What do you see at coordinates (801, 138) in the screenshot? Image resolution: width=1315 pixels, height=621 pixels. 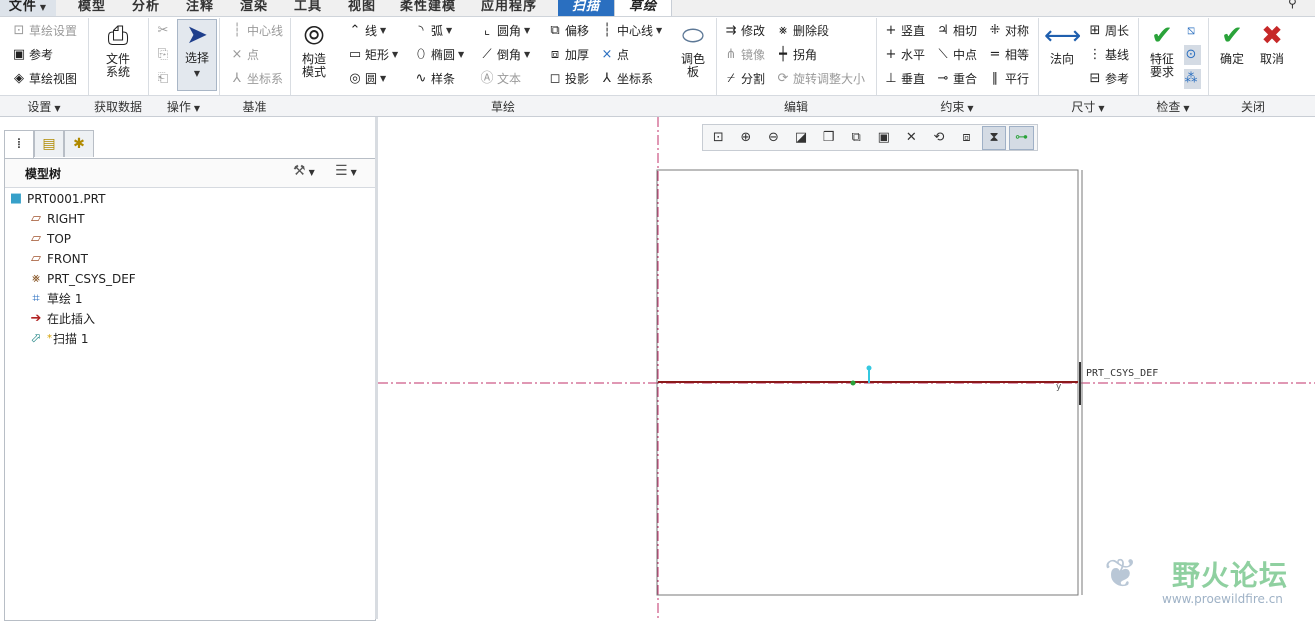 I see `repaint-icon: ◪` at bounding box center [801, 138].